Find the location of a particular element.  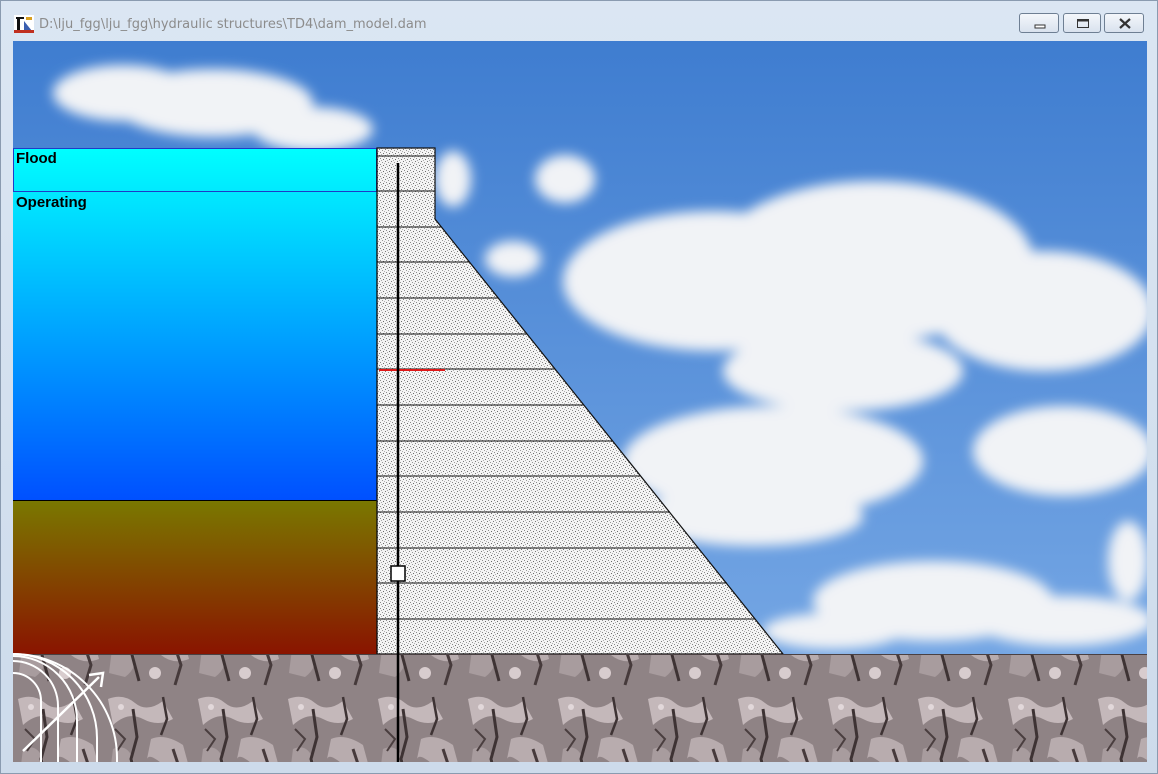

uplift-control-handle is located at coordinates (398, 573).